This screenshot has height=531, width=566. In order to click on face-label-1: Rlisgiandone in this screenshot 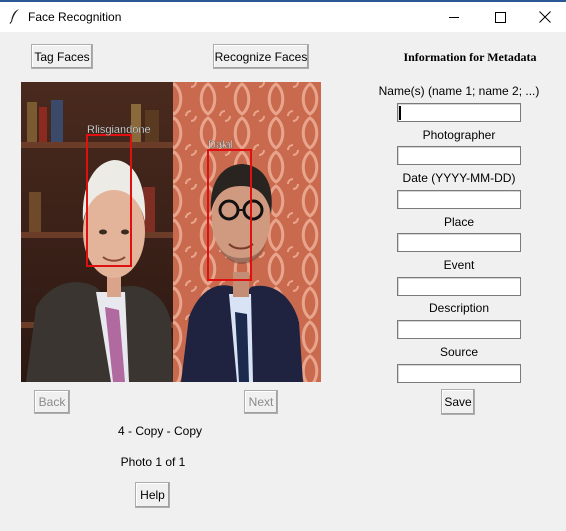, I will do `click(119, 130)`.